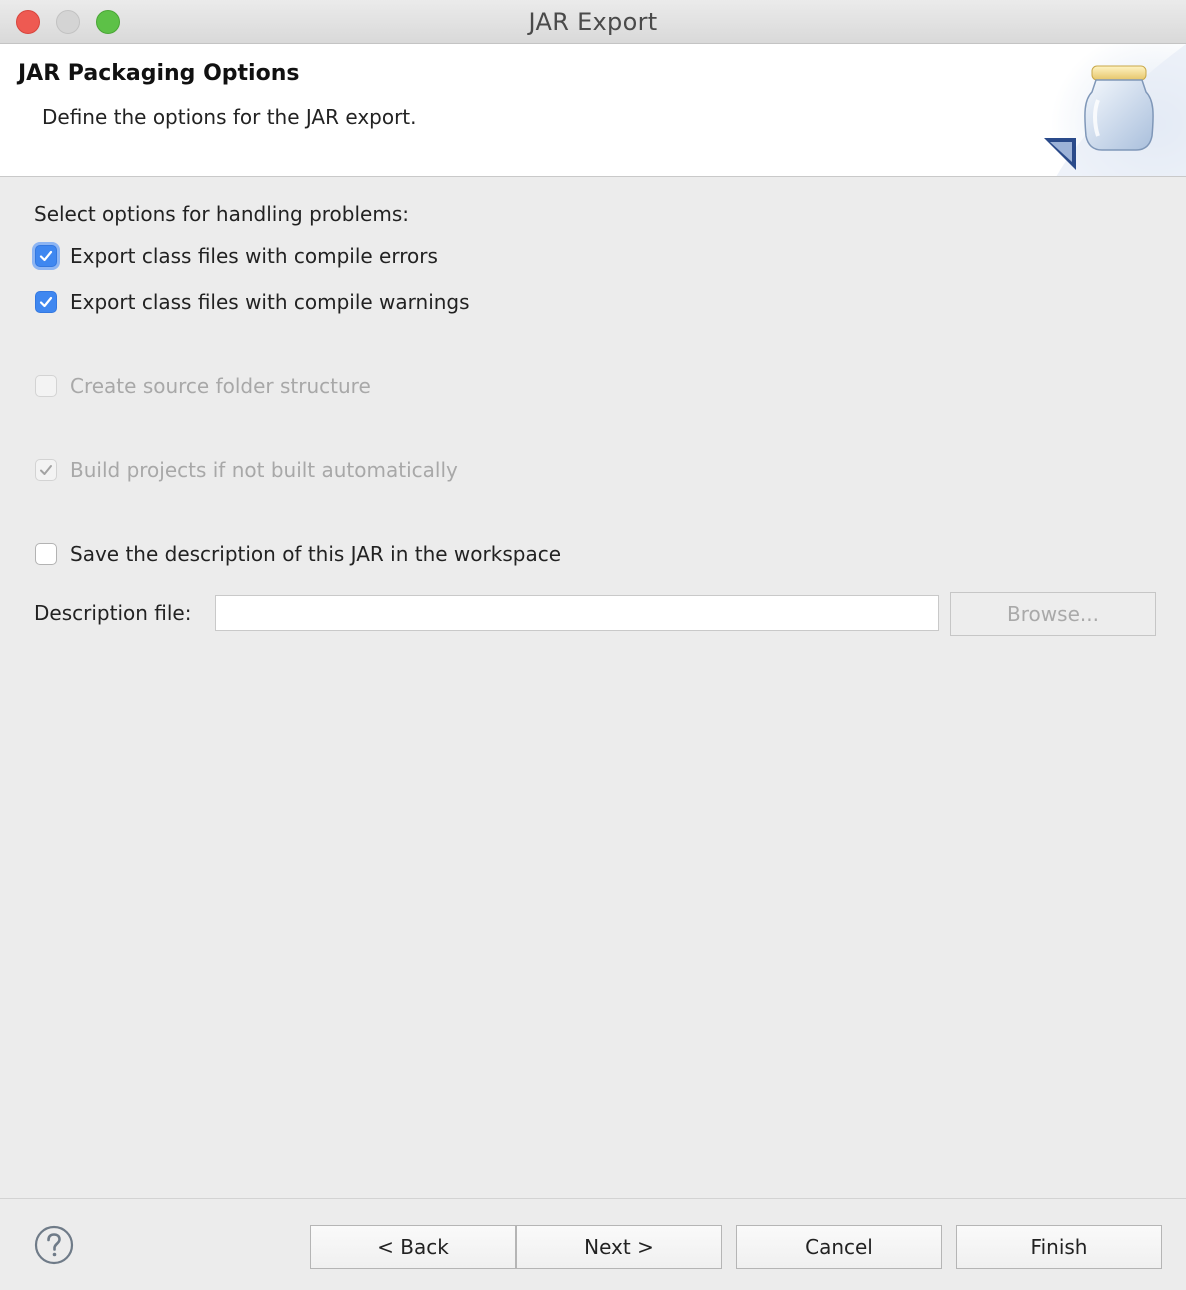 The width and height of the screenshot is (1186, 1290). What do you see at coordinates (413, 1247) in the screenshot?
I see `back-button: < Back` at bounding box center [413, 1247].